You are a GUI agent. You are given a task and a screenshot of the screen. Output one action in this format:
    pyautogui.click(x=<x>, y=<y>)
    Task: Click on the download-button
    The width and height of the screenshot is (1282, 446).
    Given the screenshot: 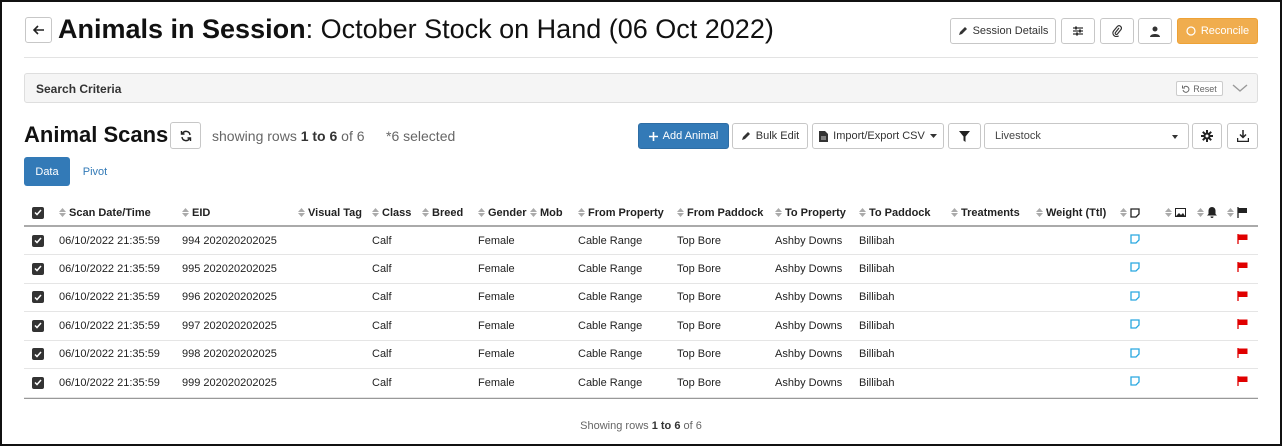 What is the action you would take?
    pyautogui.click(x=1242, y=136)
    